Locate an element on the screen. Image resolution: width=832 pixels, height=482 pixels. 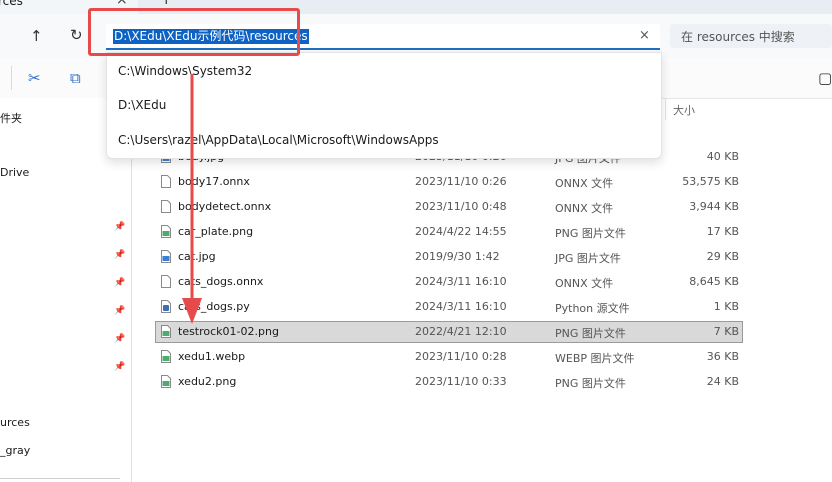
column-separator is located at coordinates (665, 109).